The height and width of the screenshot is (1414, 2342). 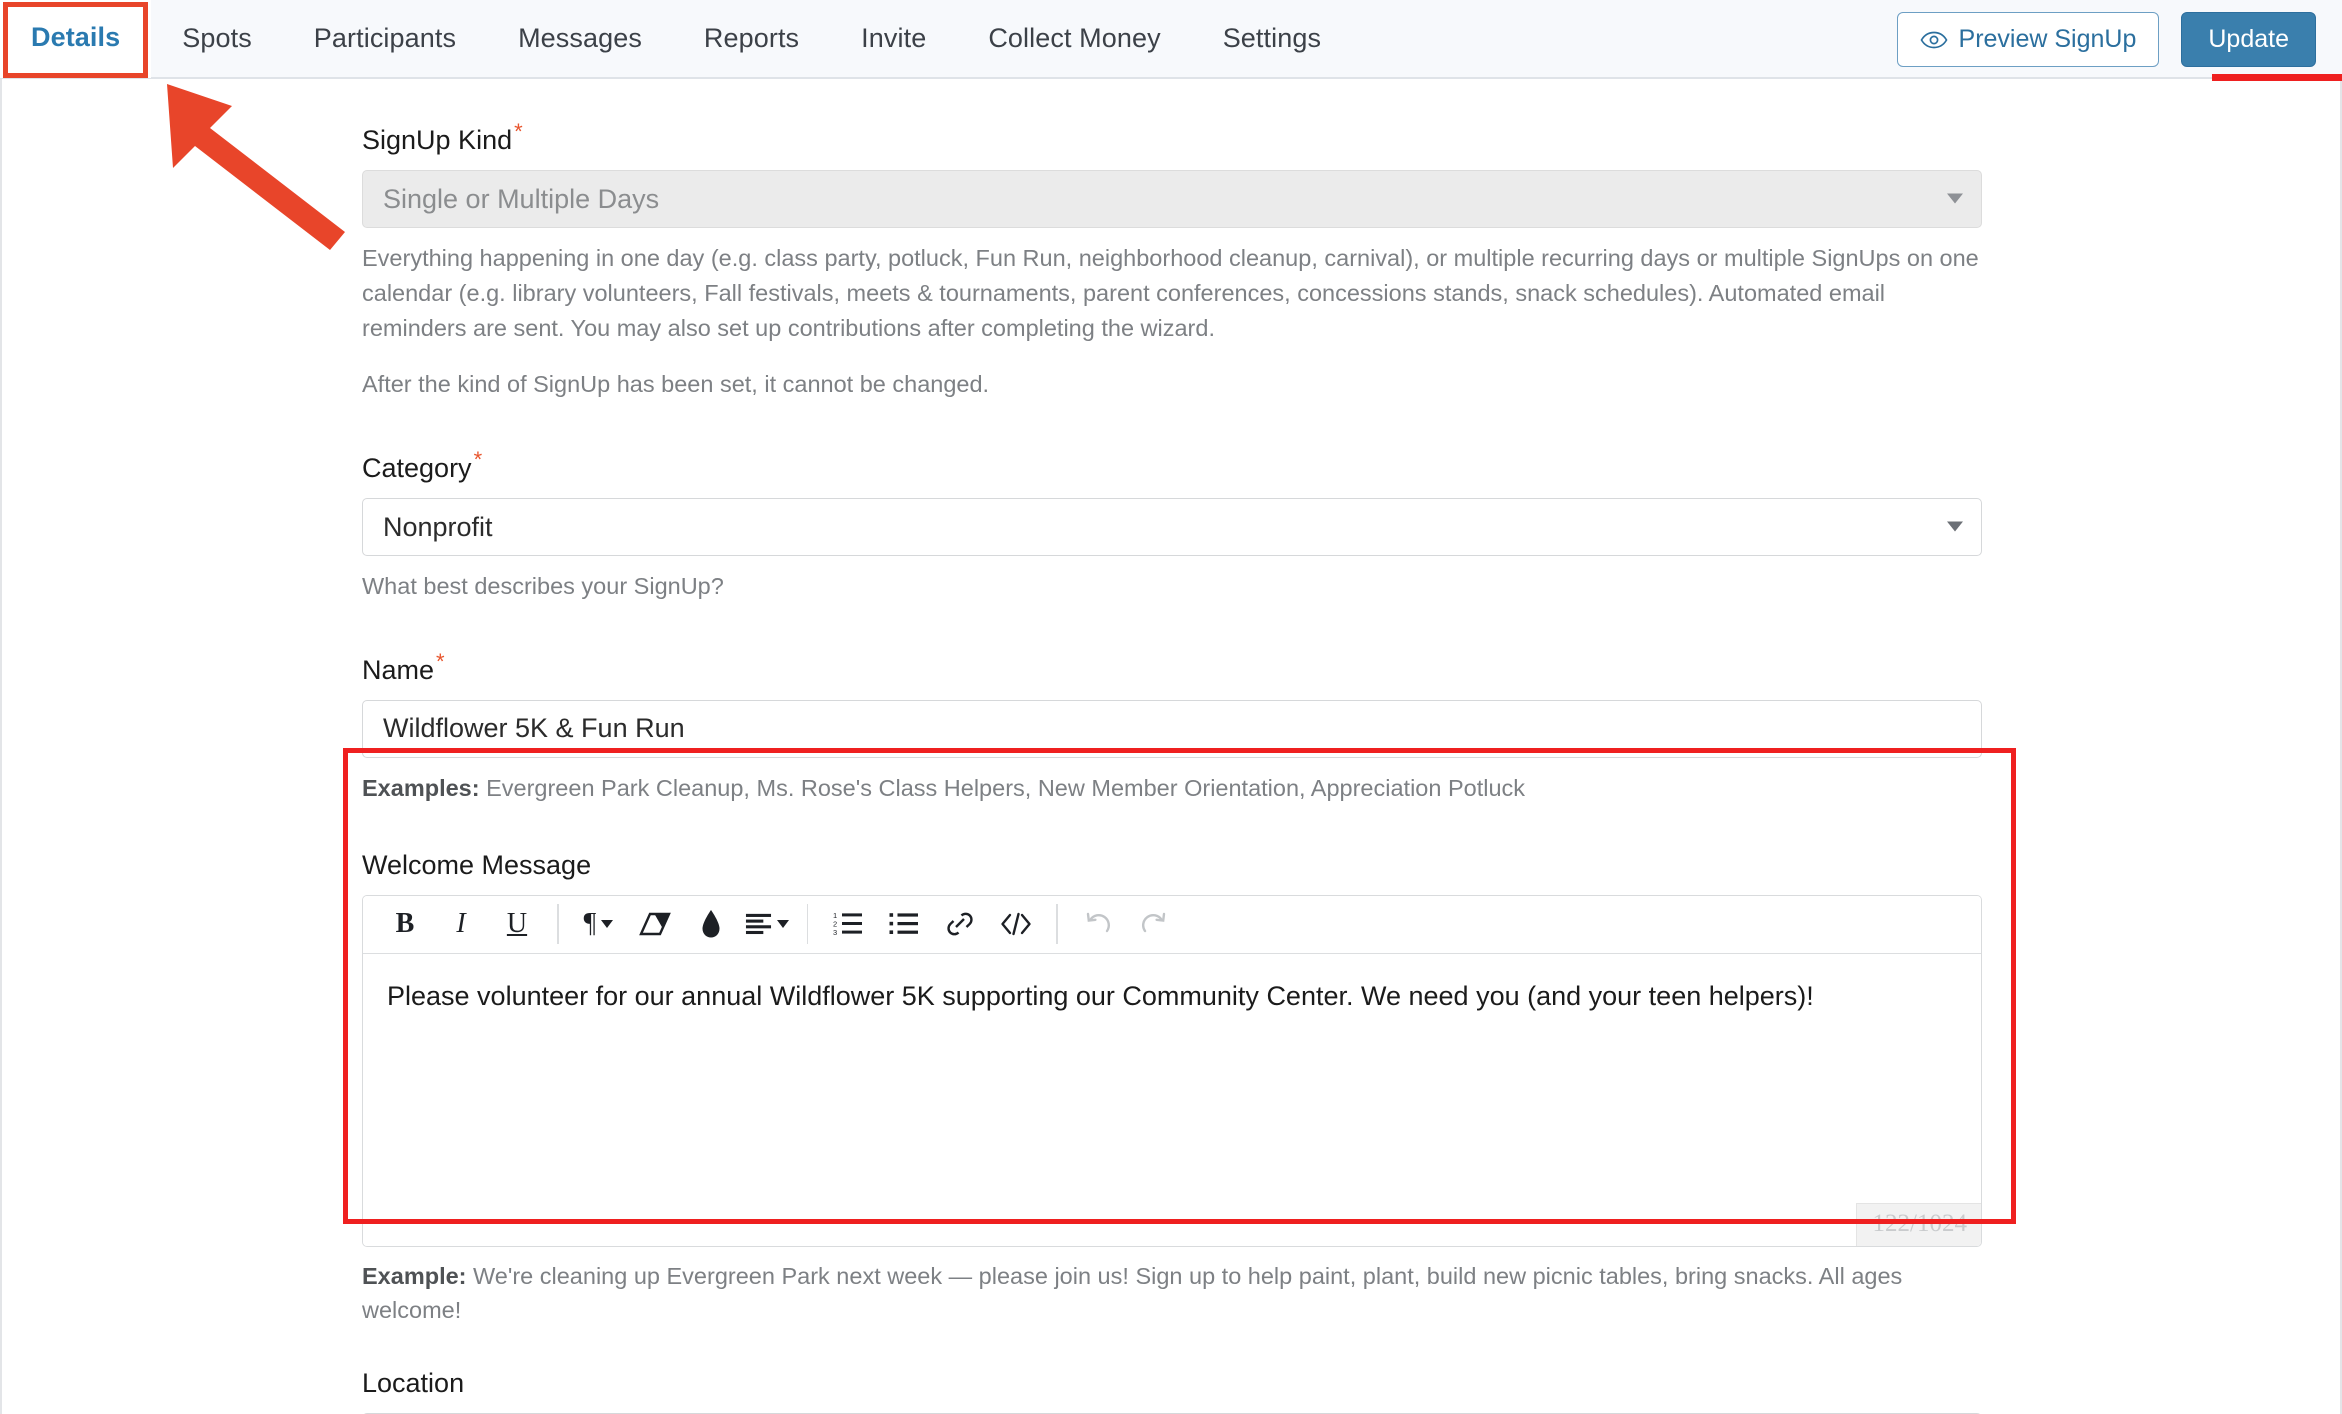 I want to click on header-actions: Preview SignUp Update, so click(x=2106, y=39).